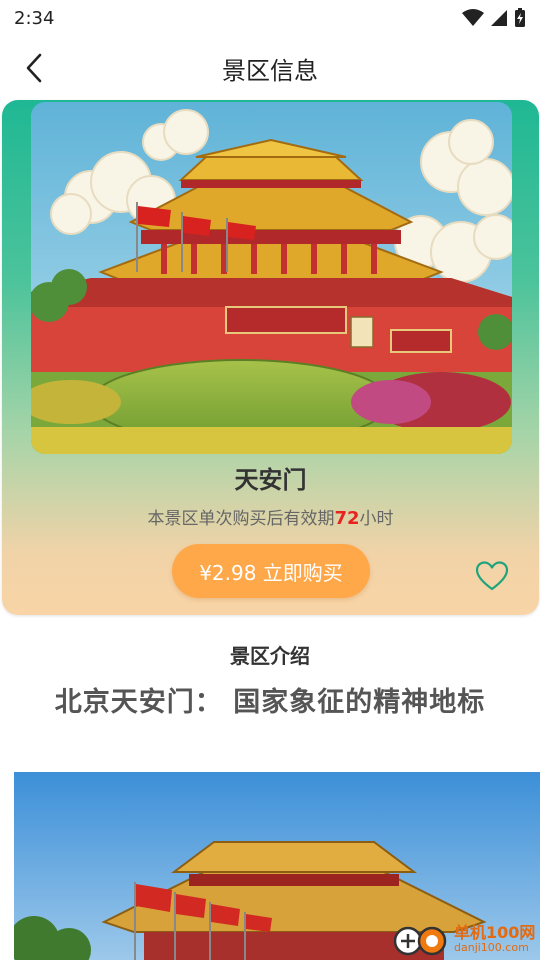  What do you see at coordinates (271, 571) in the screenshot?
I see `buy-now-button: ¥2.98 立即购买` at bounding box center [271, 571].